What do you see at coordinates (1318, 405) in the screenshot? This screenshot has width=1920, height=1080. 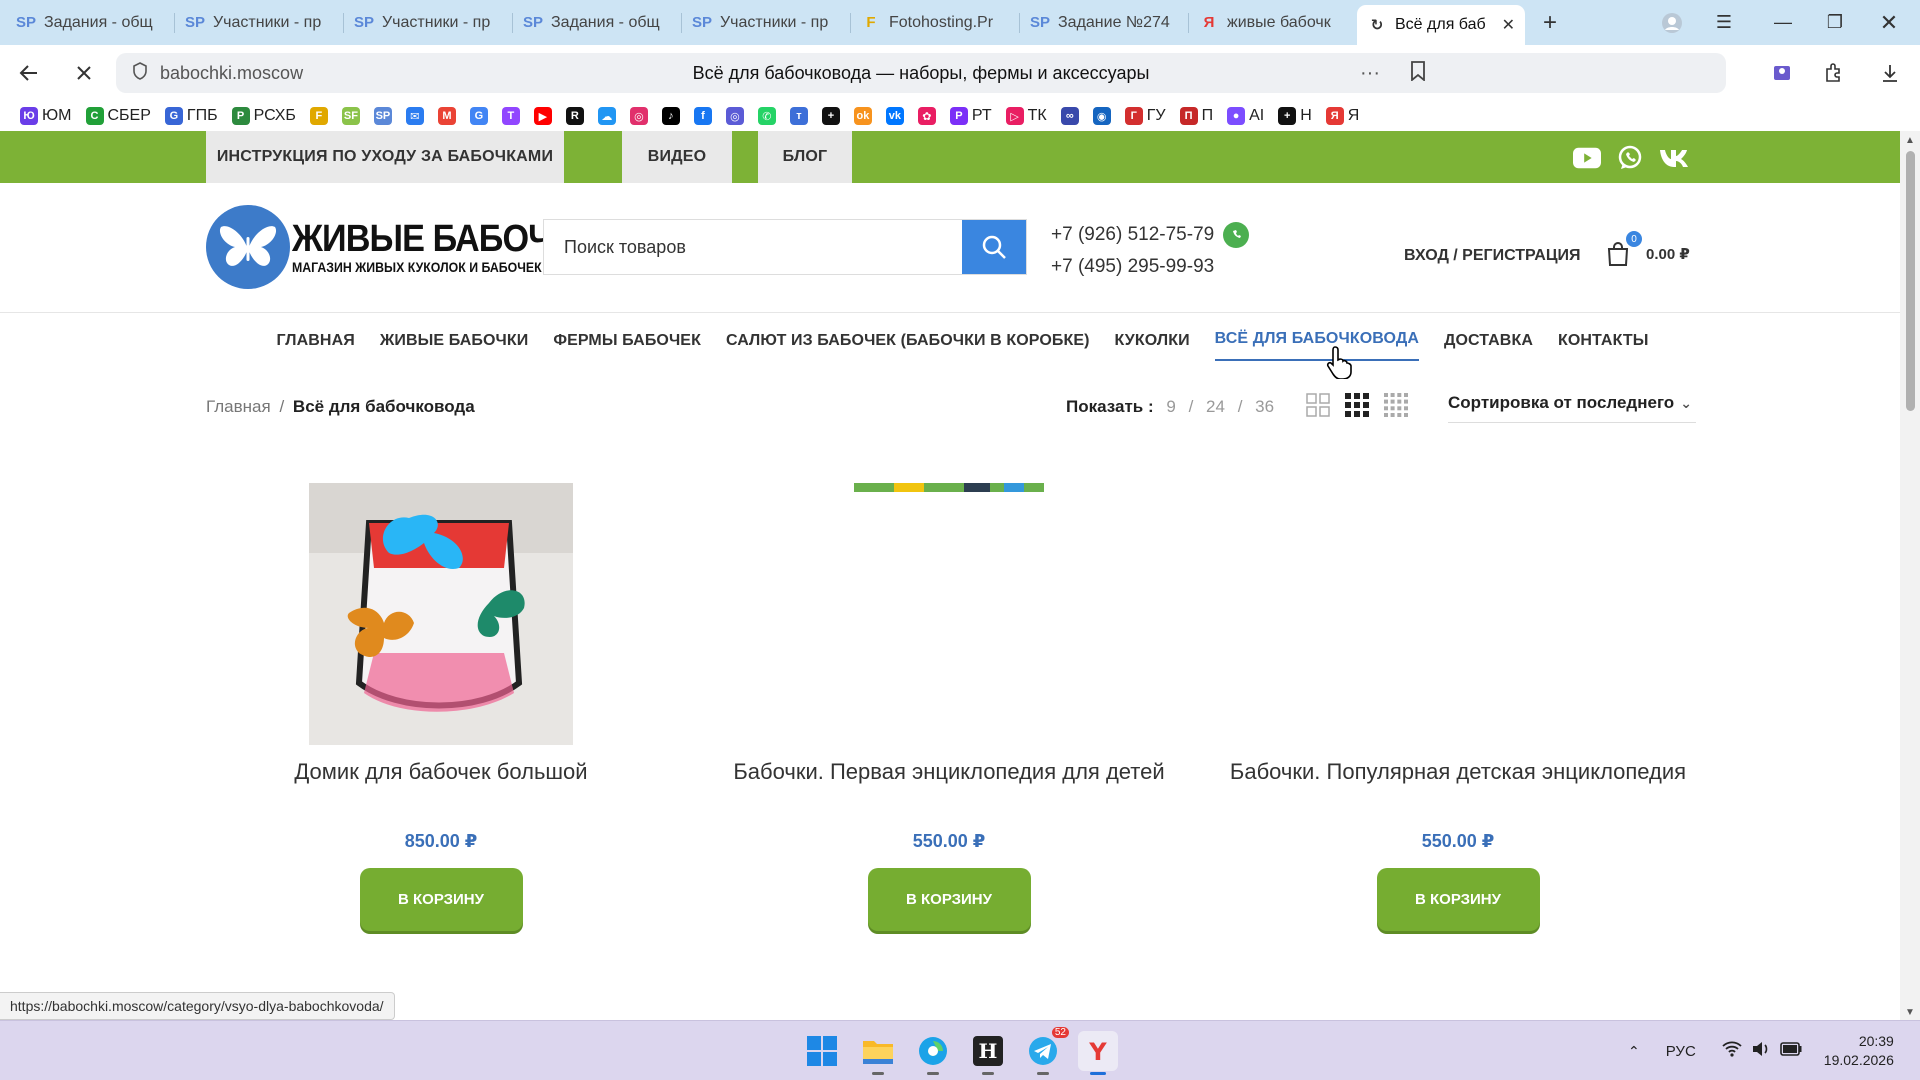 I see `grid-2-icon` at bounding box center [1318, 405].